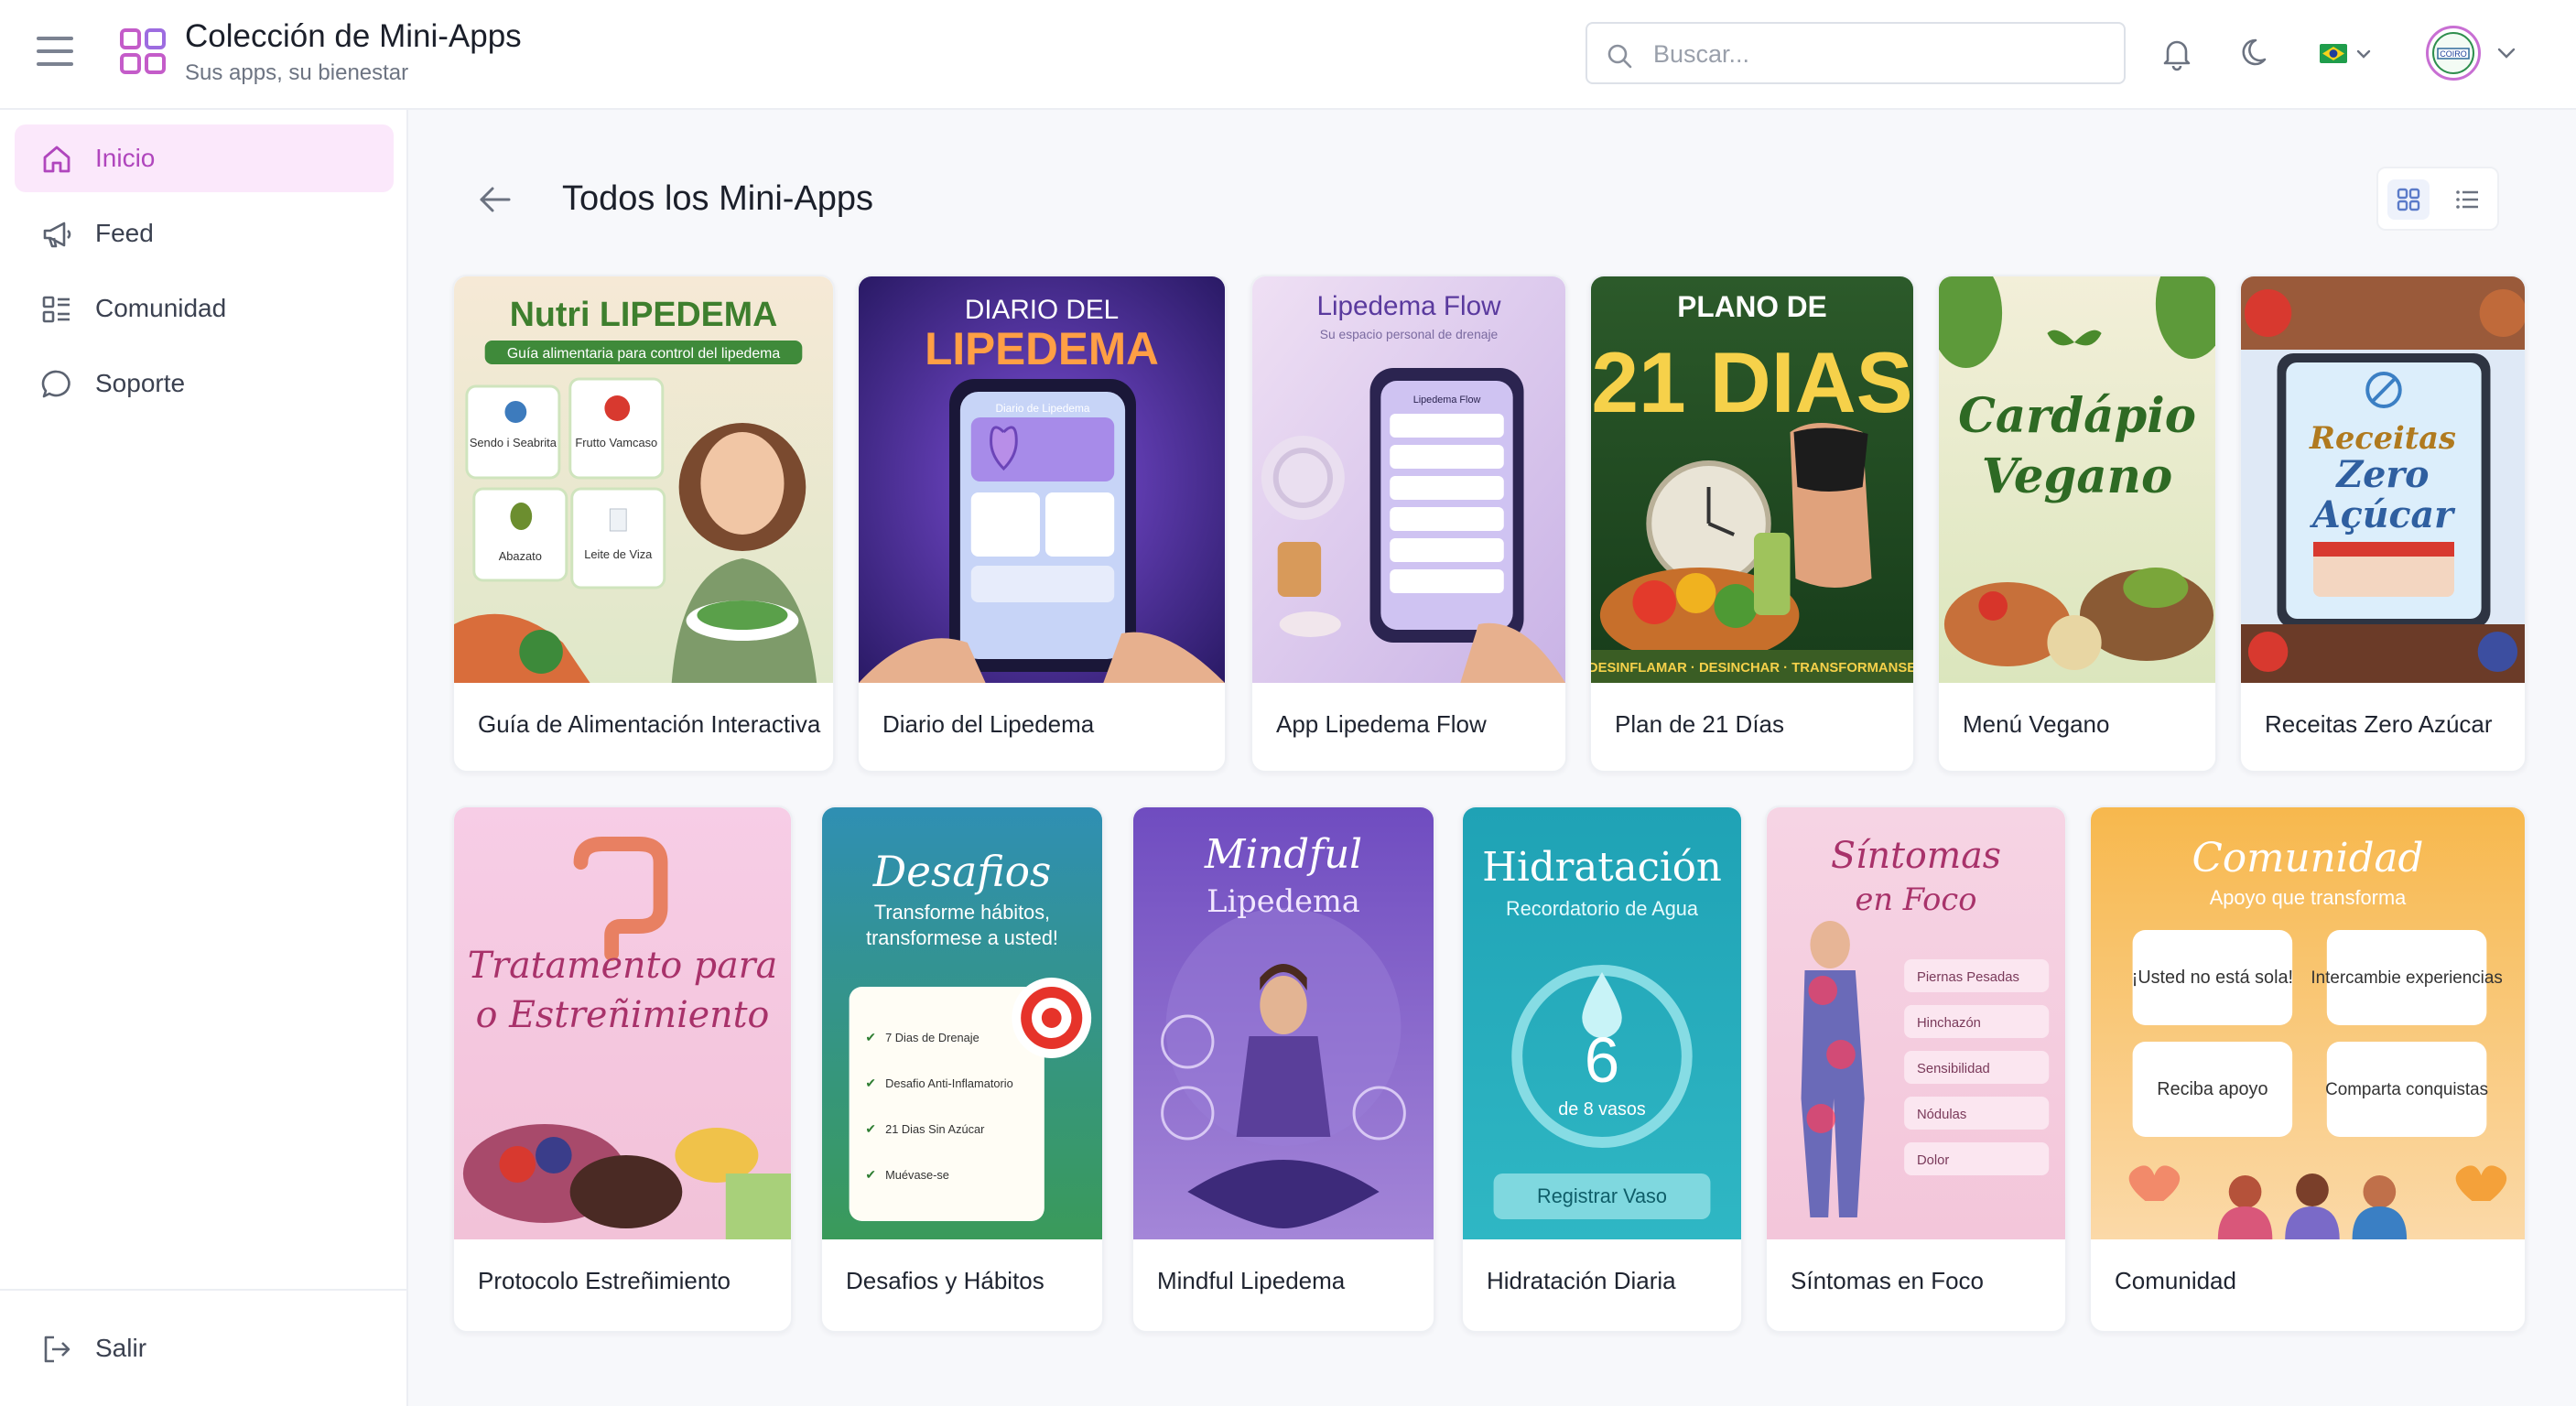  What do you see at coordinates (2308, 858) in the screenshot?
I see `cover-title: Comunidad` at bounding box center [2308, 858].